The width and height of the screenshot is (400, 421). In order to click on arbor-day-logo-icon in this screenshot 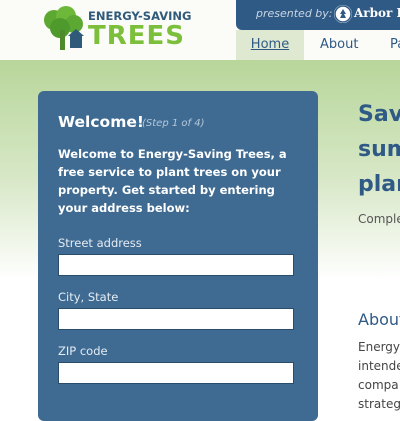, I will do `click(343, 14)`.